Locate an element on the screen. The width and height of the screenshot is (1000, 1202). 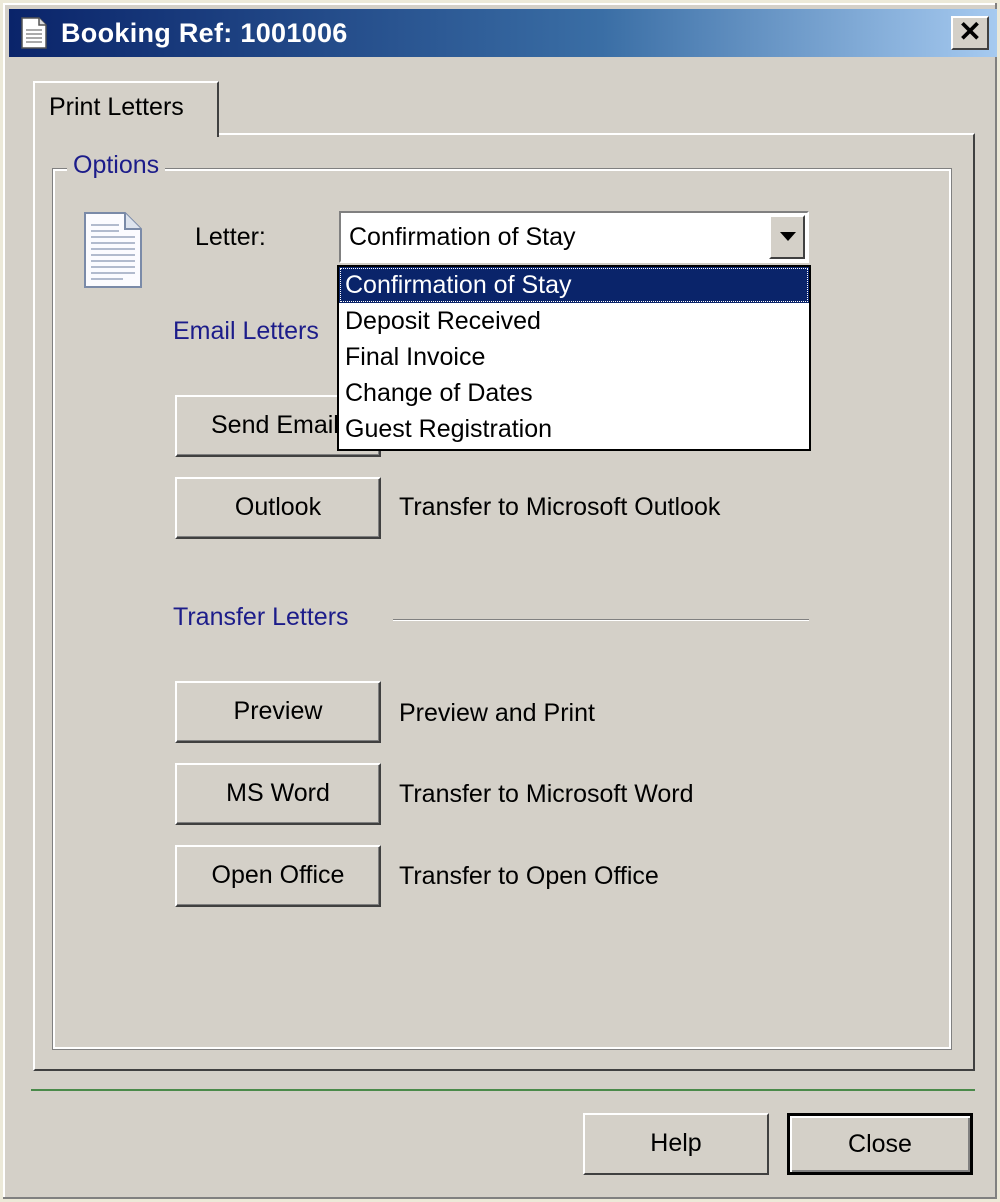
section-divider is located at coordinates (601, 620).